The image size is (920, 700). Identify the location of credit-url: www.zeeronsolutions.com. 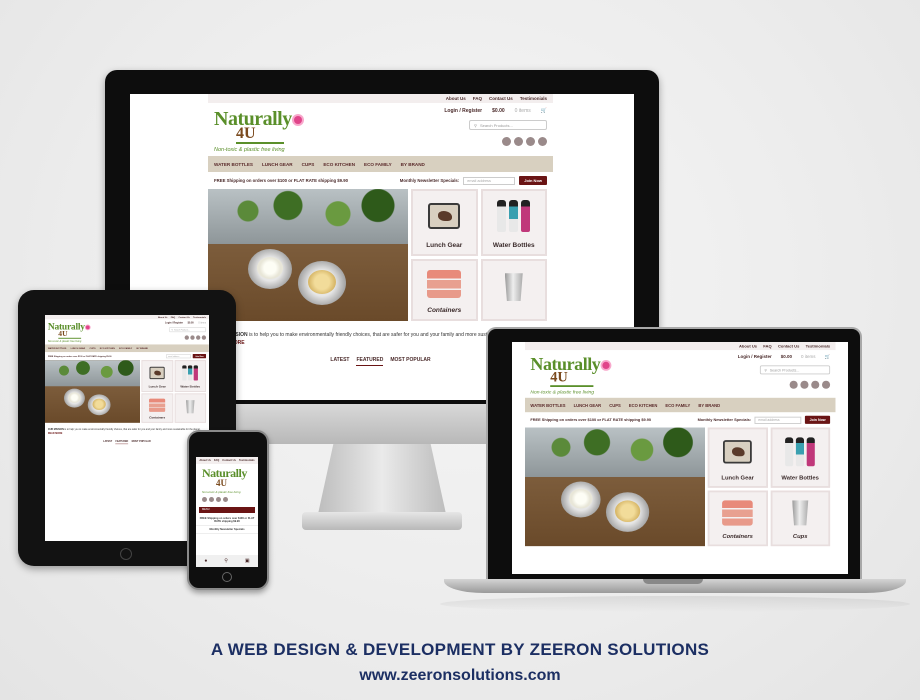
(460, 676).